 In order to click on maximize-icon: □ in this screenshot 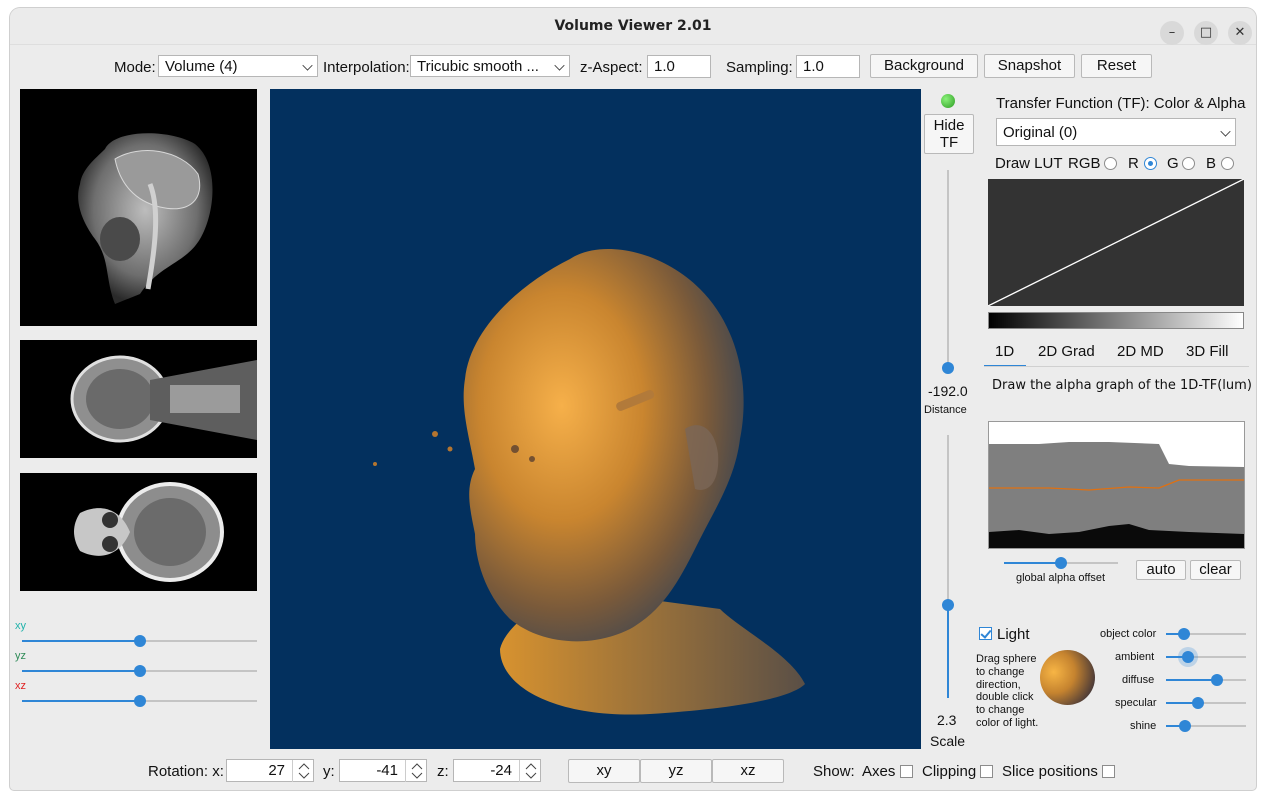, I will do `click(1206, 33)`.